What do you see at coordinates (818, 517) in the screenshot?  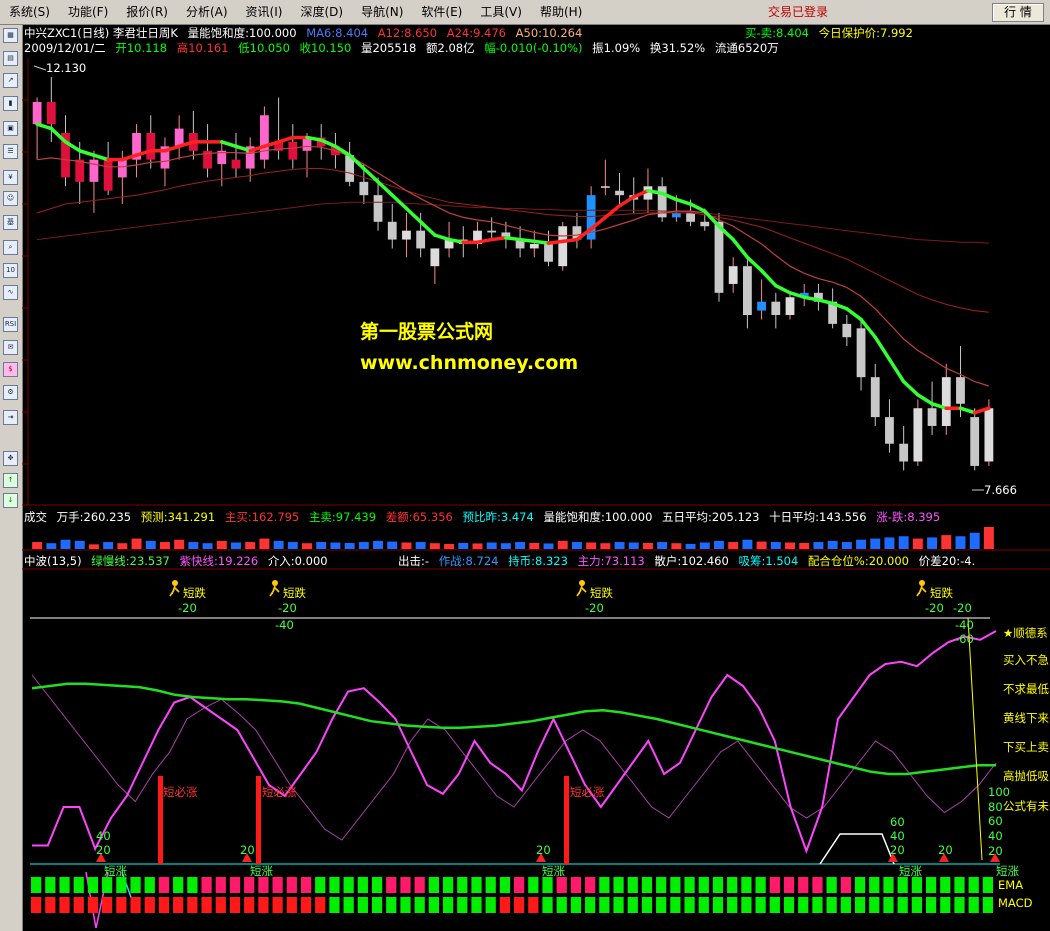 I see `avg10-value: 十日平均:143.556` at bounding box center [818, 517].